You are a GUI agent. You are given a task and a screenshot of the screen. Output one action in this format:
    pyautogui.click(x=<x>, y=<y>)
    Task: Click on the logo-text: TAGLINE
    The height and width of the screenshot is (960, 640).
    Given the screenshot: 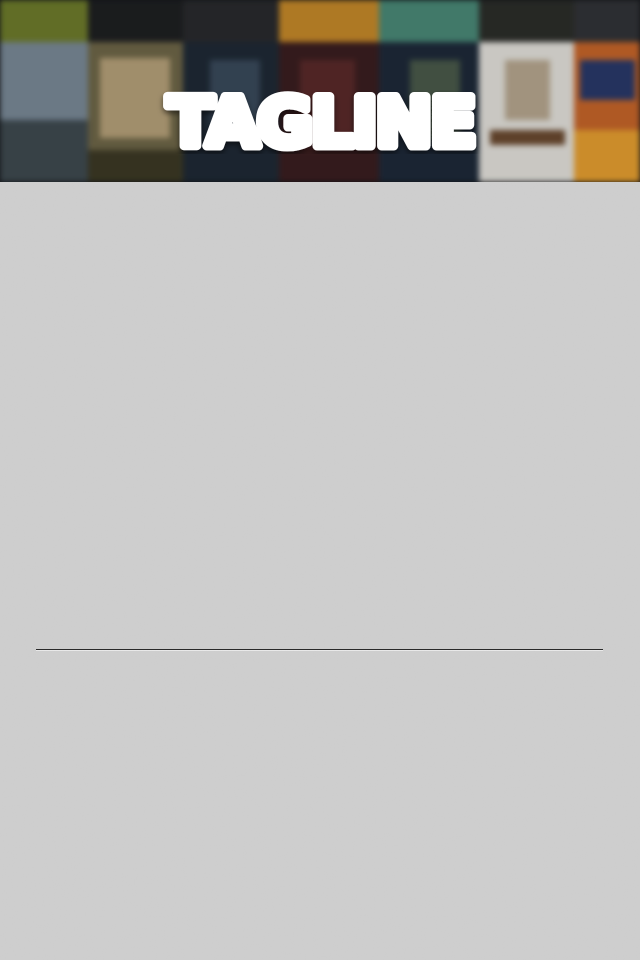 What is the action you would take?
    pyautogui.click(x=321, y=122)
    